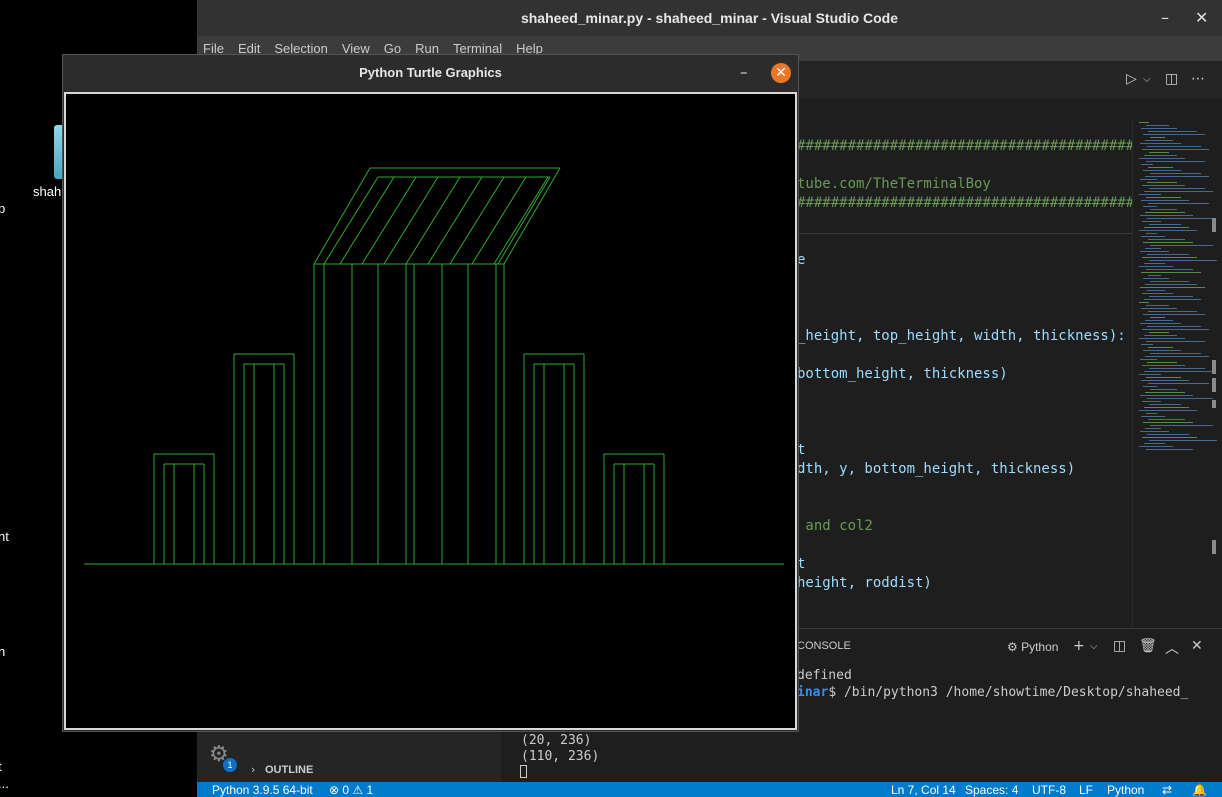  What do you see at coordinates (47, 191) in the screenshot?
I see `desktop-label: shah` at bounding box center [47, 191].